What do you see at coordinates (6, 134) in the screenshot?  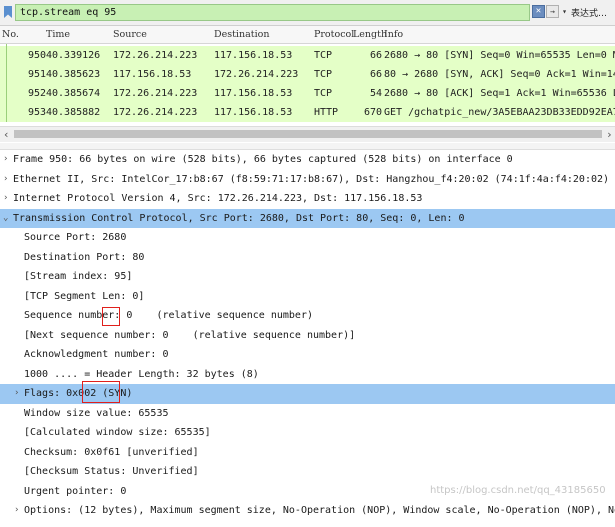 I see `scroll-left-icon: ‹` at bounding box center [6, 134].